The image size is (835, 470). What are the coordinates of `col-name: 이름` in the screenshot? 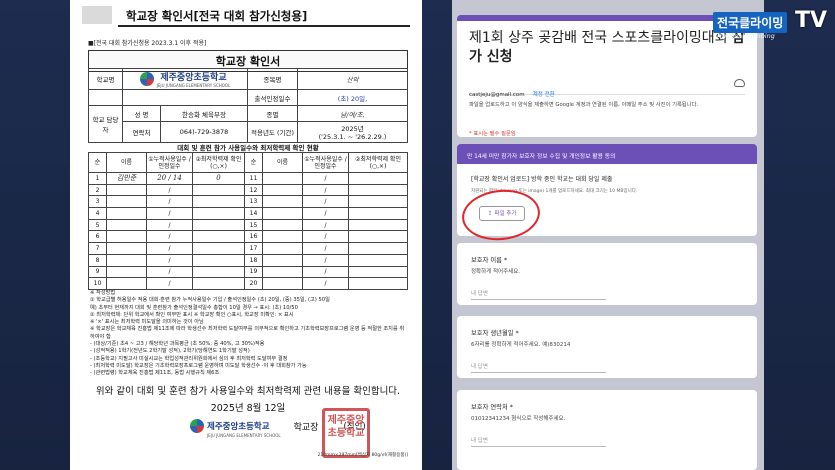 It's located at (282, 162).